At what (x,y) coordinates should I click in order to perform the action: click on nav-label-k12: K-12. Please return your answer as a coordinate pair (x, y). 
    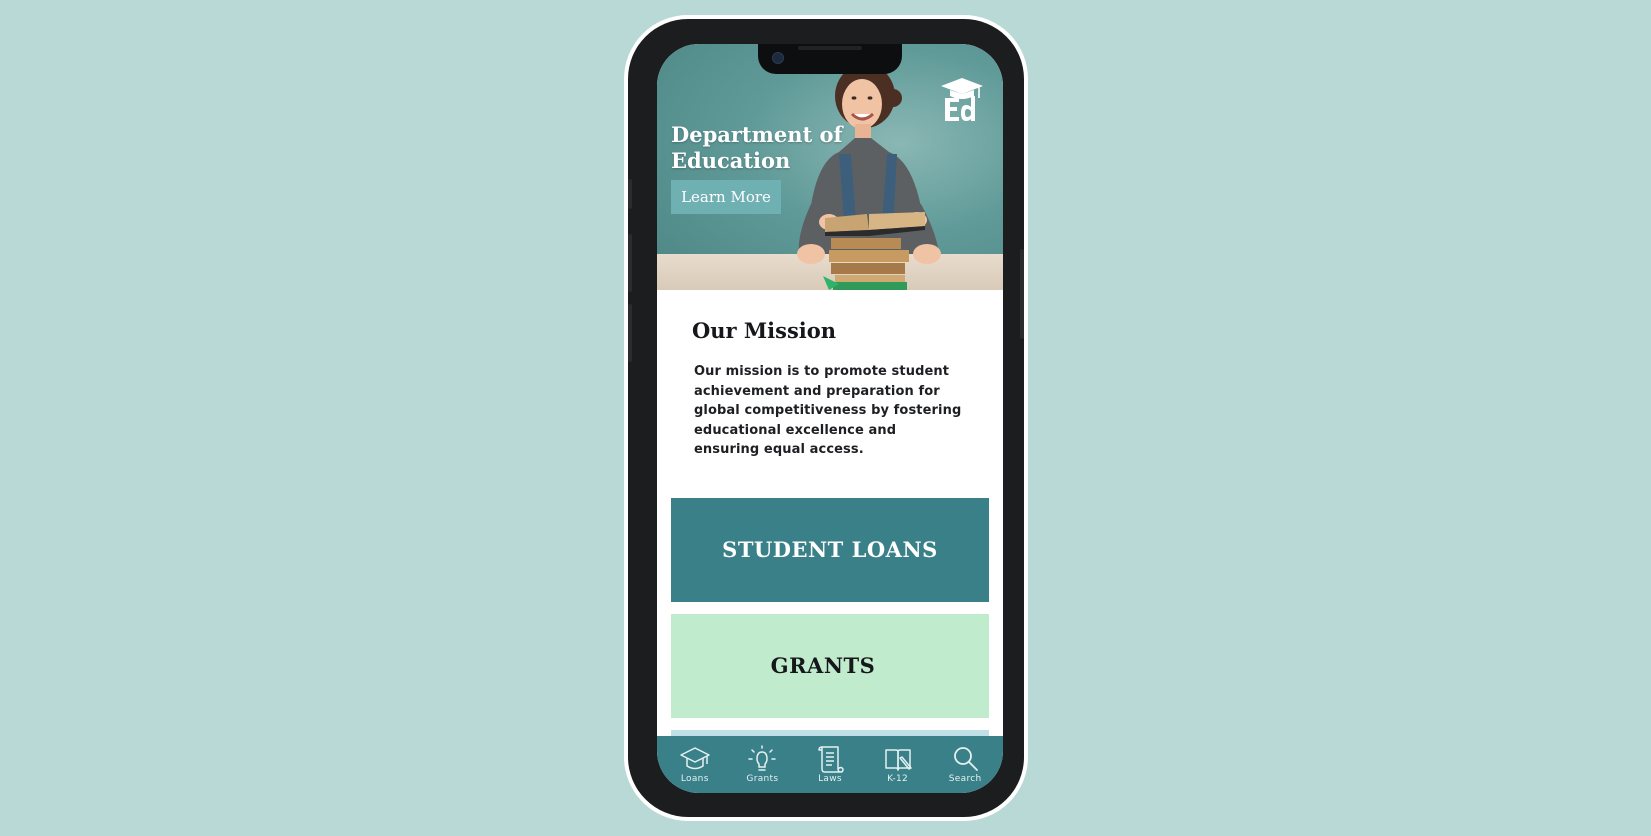
    Looking at the image, I should click on (897, 779).